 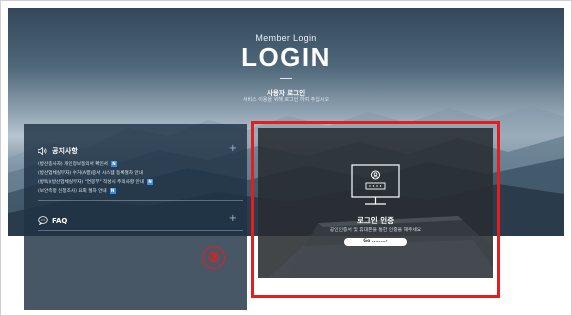 What do you see at coordinates (42, 151) in the screenshot?
I see `speaker-icon` at bounding box center [42, 151].